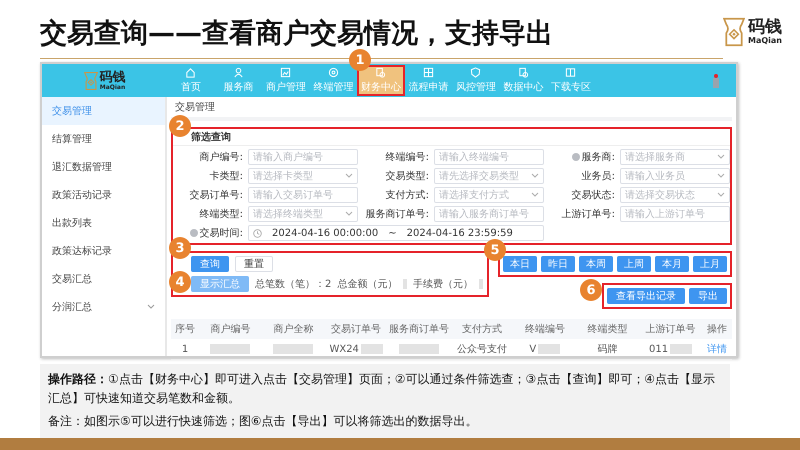  Describe the element at coordinates (221, 214) in the screenshot. I see `field-label: 终端类型:` at that location.